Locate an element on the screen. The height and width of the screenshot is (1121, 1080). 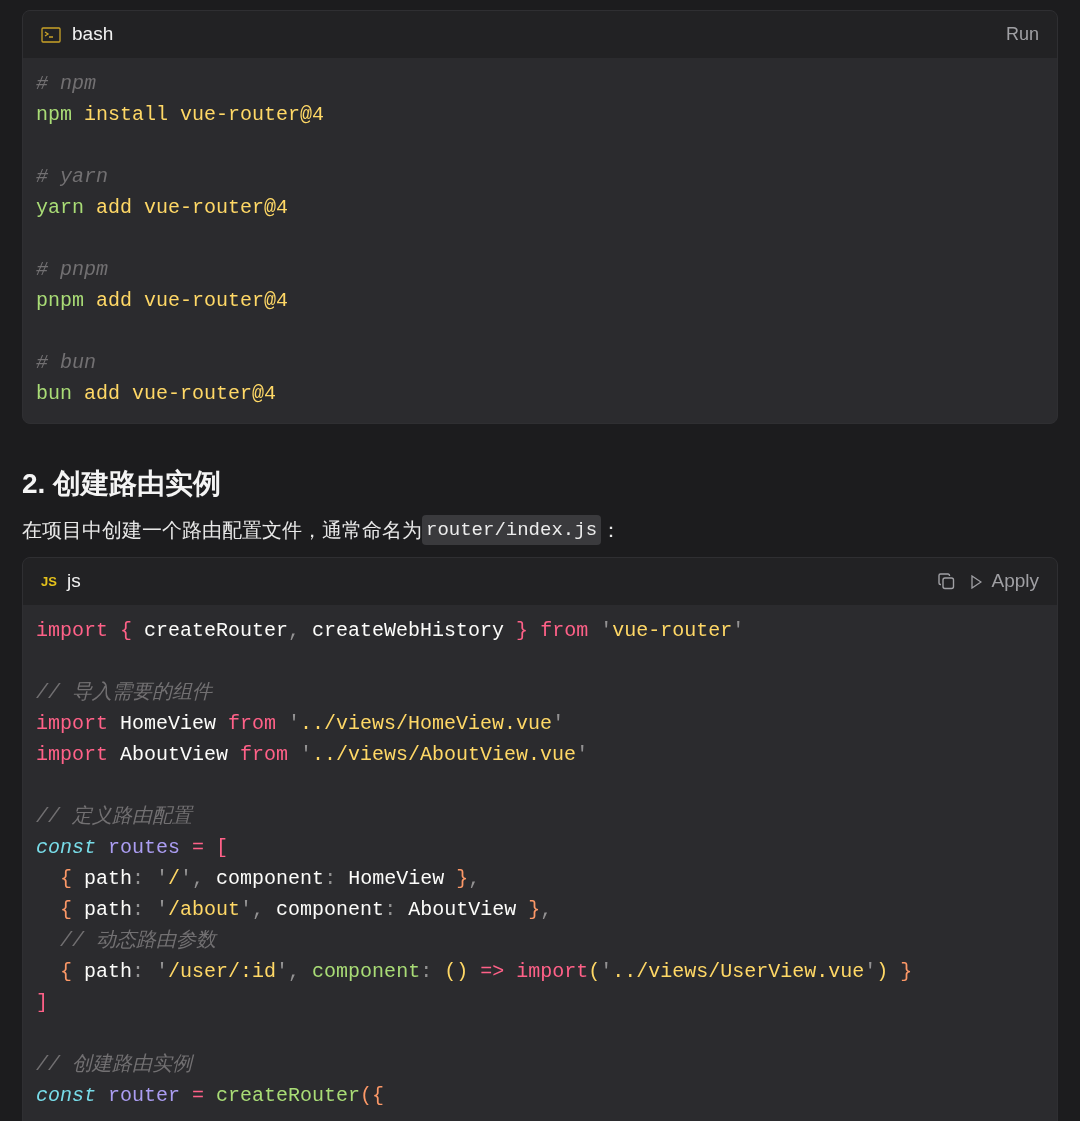
code-line: // 导入需要的组件 is located at coordinates (124, 693).